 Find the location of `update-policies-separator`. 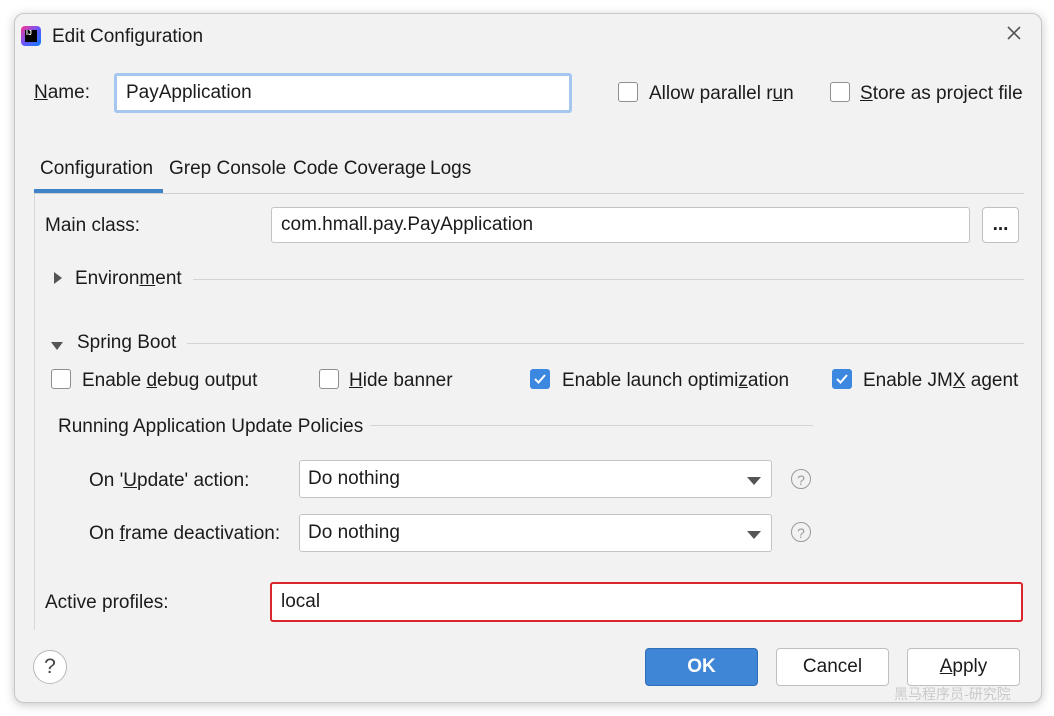

update-policies-separator is located at coordinates (591, 425).